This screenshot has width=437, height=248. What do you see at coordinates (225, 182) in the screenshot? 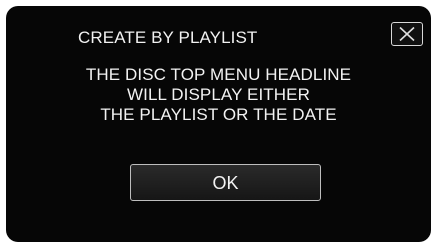
I see `ok-button: OK` at bounding box center [225, 182].